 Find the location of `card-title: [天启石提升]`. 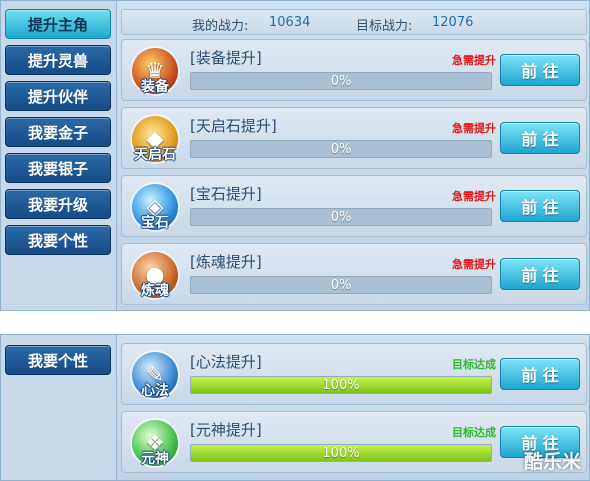

card-title: [天启石提升] is located at coordinates (233, 126).